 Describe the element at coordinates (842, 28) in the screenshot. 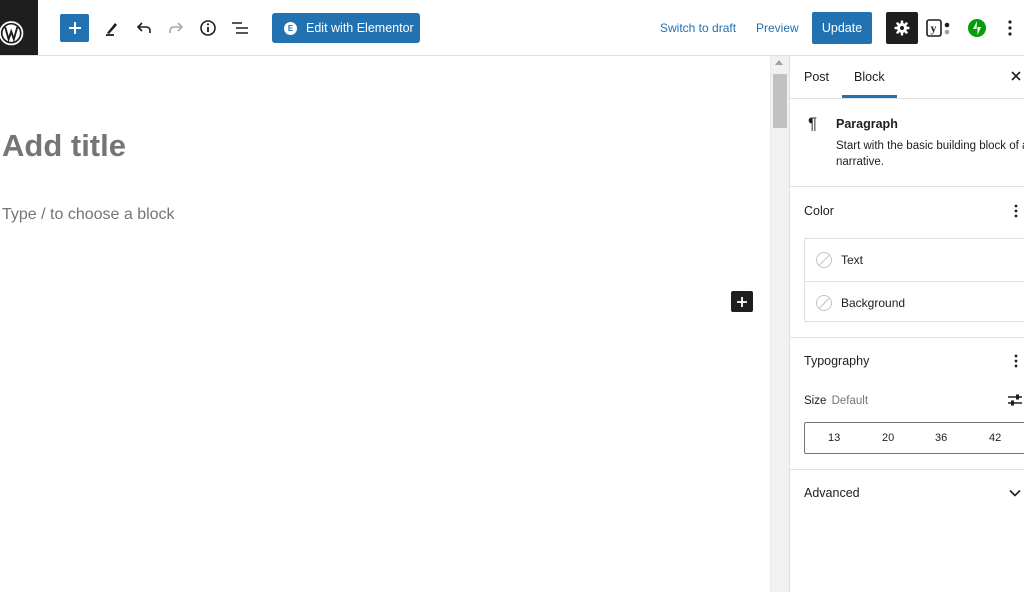

I see `update-button: Update` at that location.